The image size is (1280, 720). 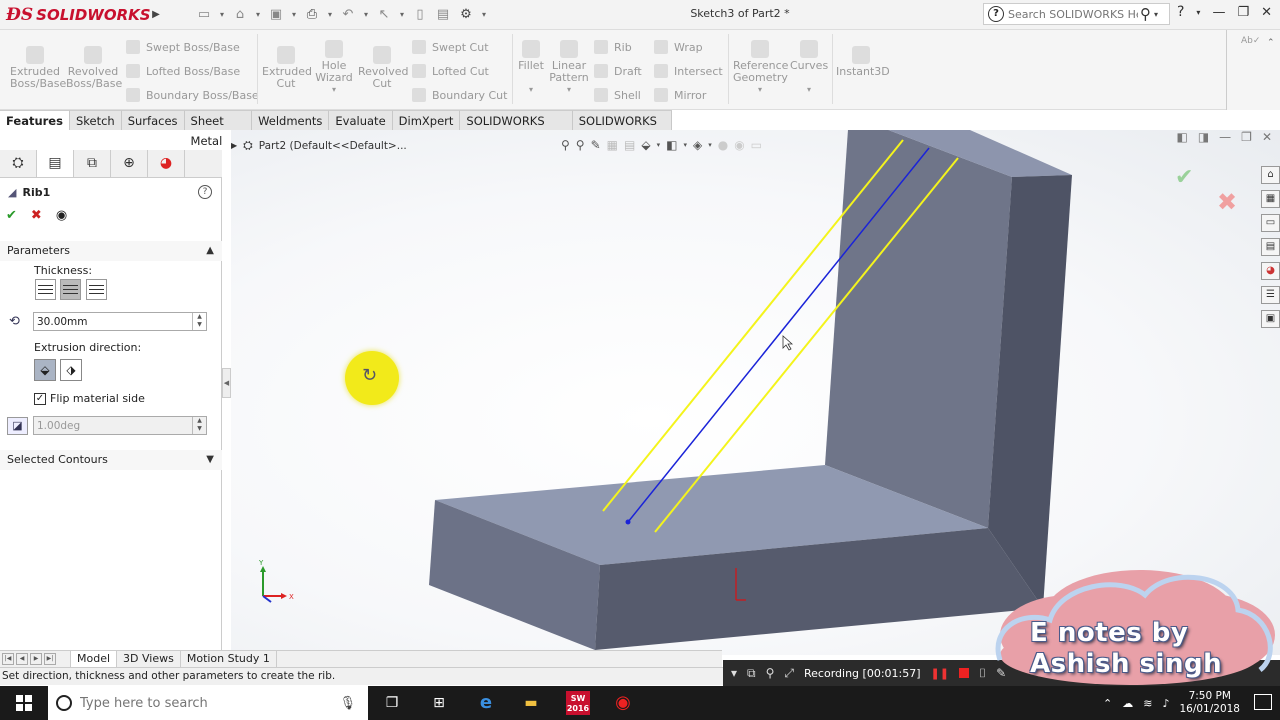 What do you see at coordinates (71, 370) in the screenshot?
I see `normal-to-sketch-button: ⬗` at bounding box center [71, 370].